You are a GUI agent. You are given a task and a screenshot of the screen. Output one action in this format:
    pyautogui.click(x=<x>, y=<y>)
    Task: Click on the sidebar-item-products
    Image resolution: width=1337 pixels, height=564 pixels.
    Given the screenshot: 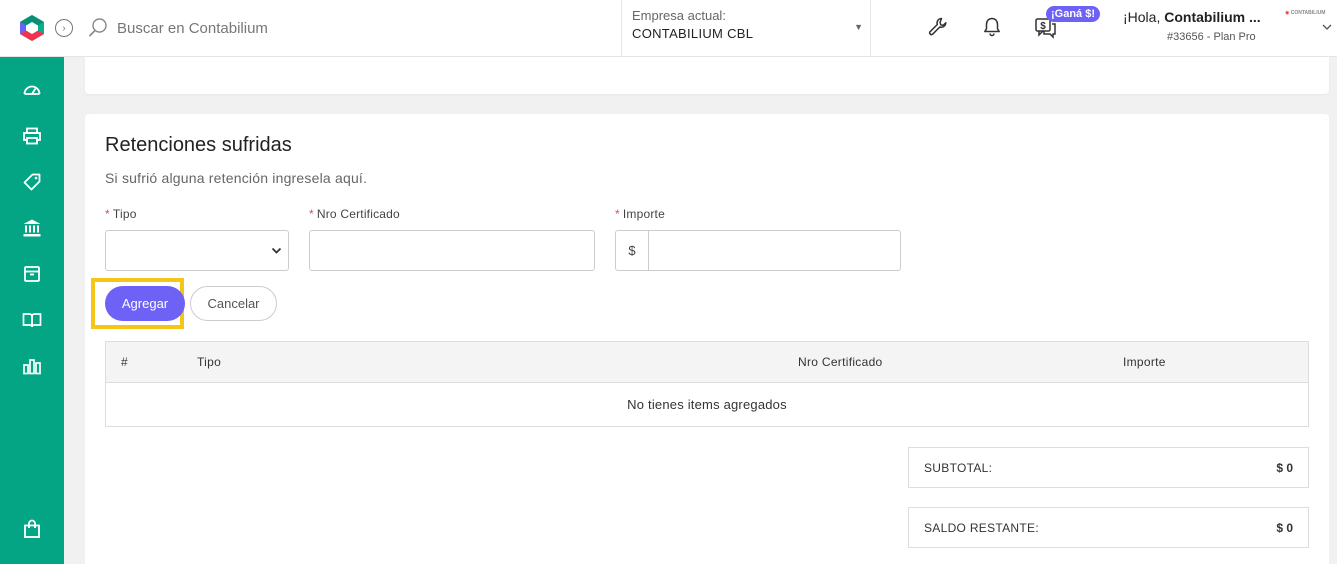 What is the action you would take?
    pyautogui.click(x=32, y=182)
    